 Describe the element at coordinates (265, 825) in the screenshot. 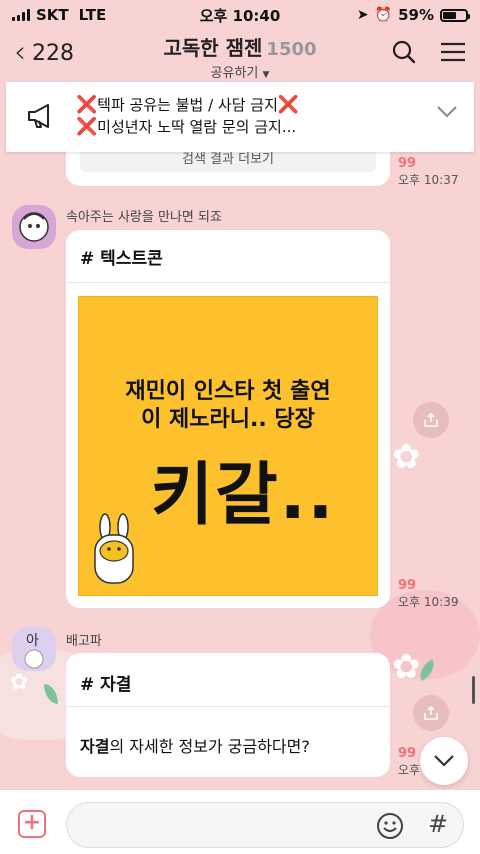

I see `message-input` at that location.